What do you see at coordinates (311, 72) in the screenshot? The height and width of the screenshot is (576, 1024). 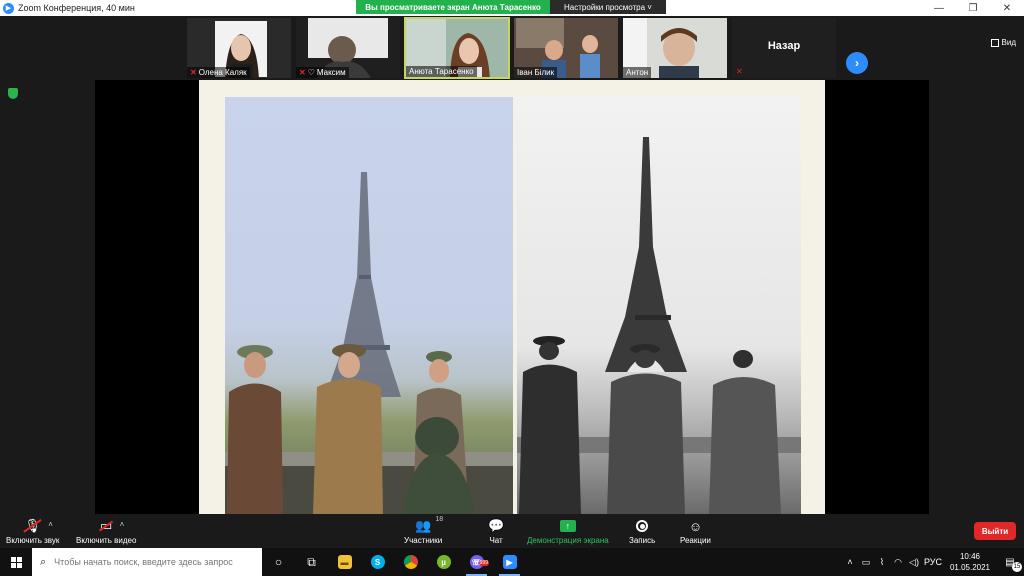 I see `heart-icon: ♡` at bounding box center [311, 72].